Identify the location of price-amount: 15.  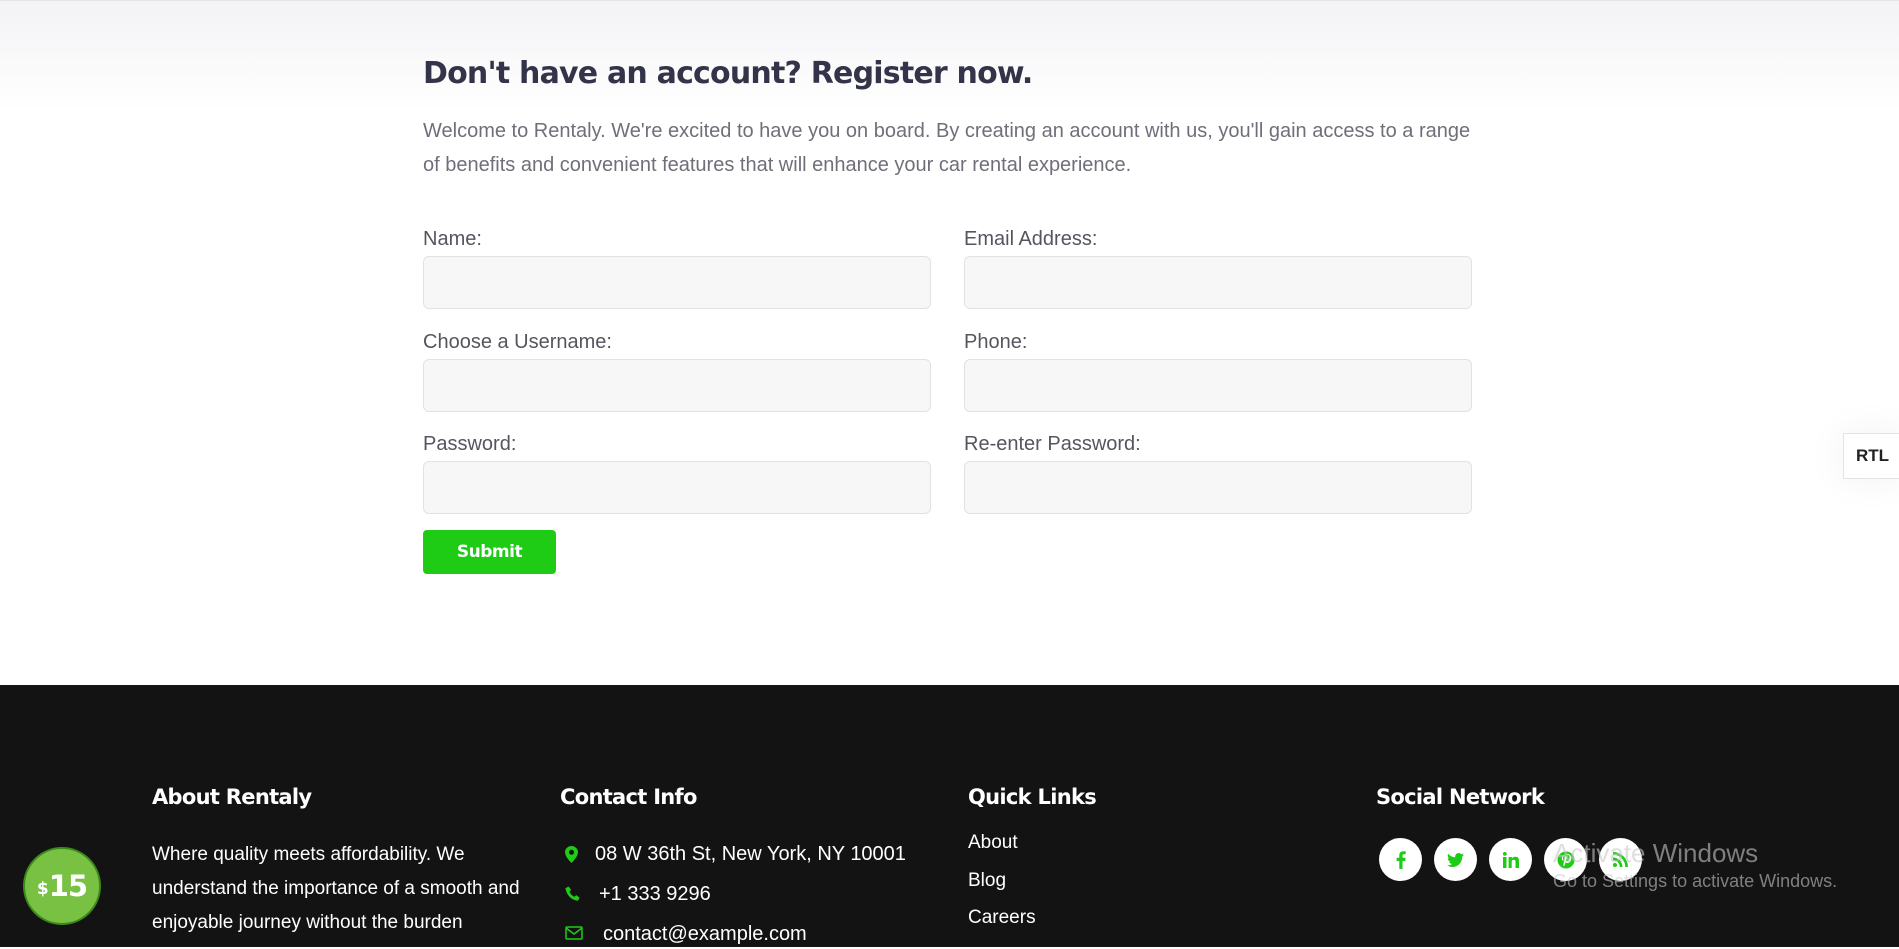
(68, 886).